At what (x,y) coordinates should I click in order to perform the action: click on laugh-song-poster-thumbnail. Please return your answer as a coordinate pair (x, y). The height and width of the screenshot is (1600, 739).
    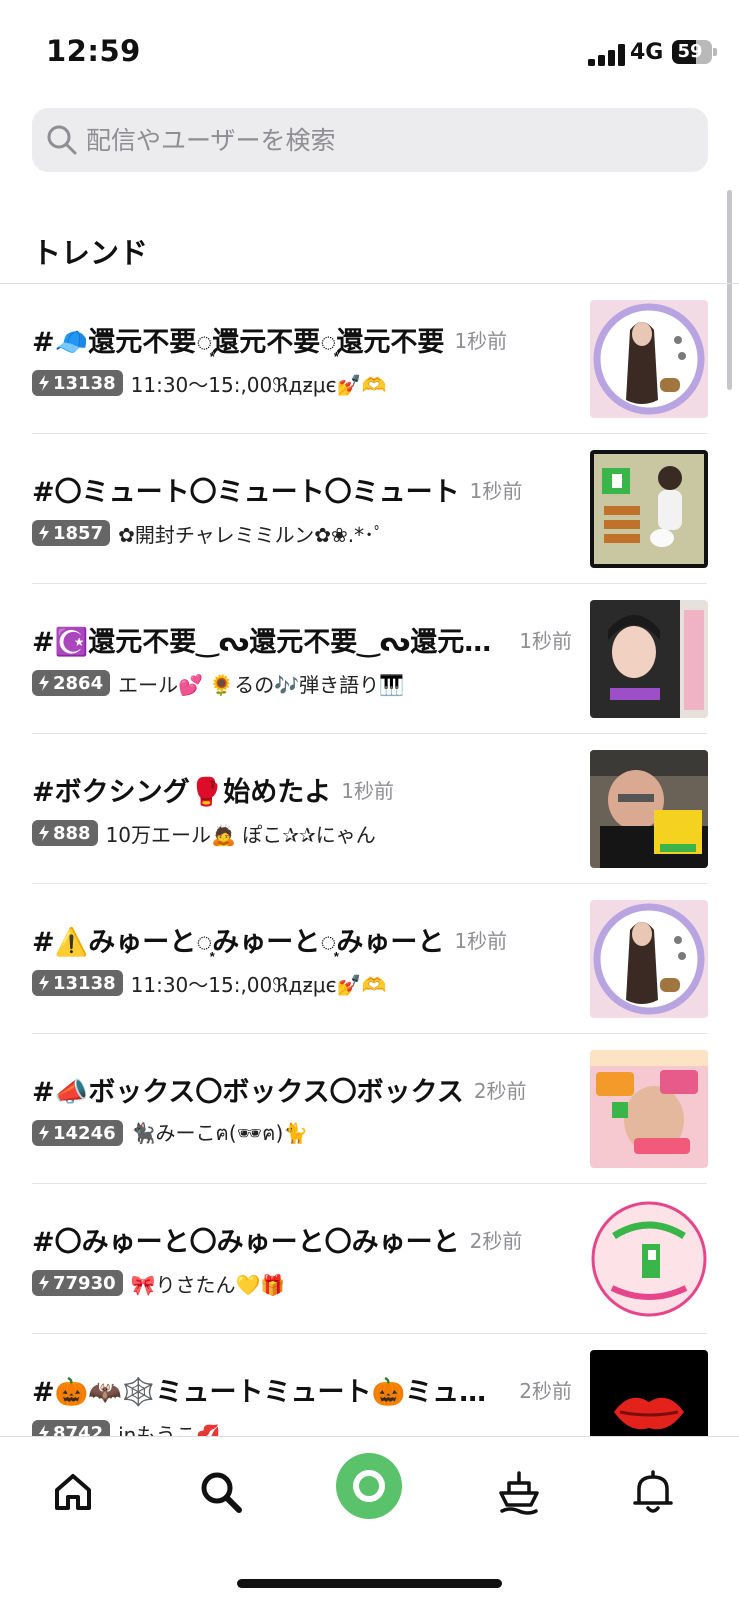
    Looking at the image, I should click on (649, 1109).